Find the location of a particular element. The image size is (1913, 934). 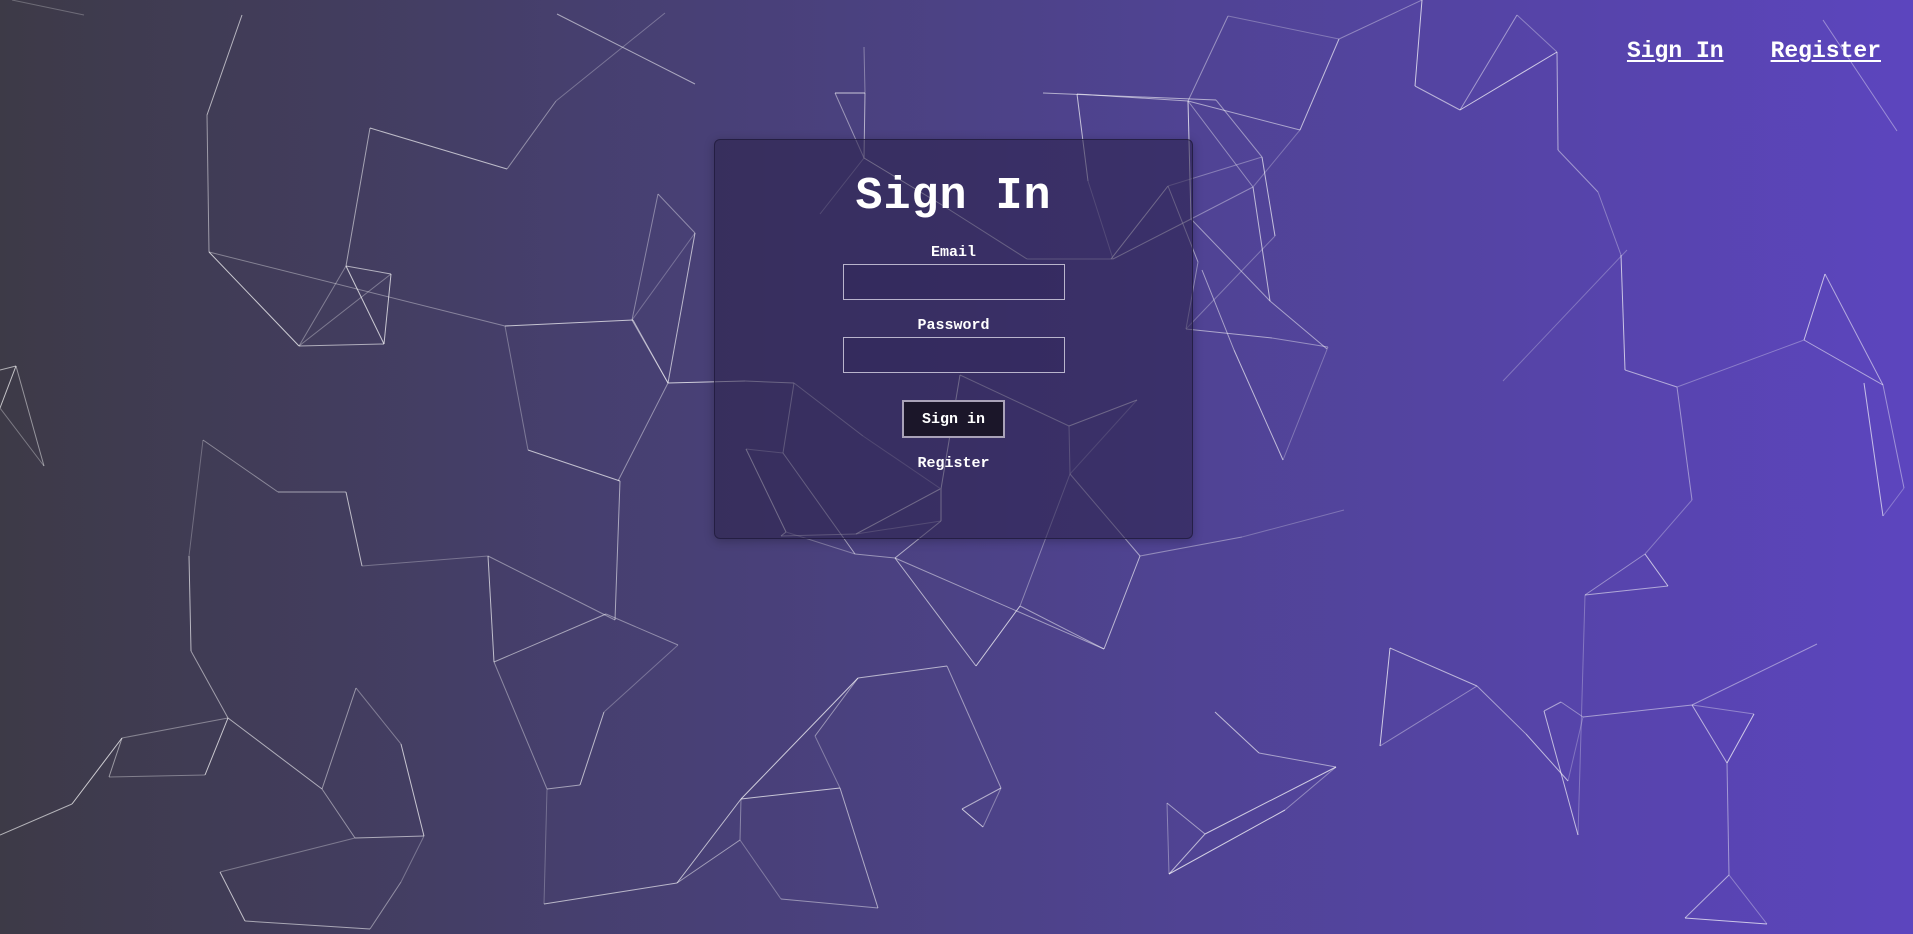

nav-register-link: Register is located at coordinates (1826, 51).